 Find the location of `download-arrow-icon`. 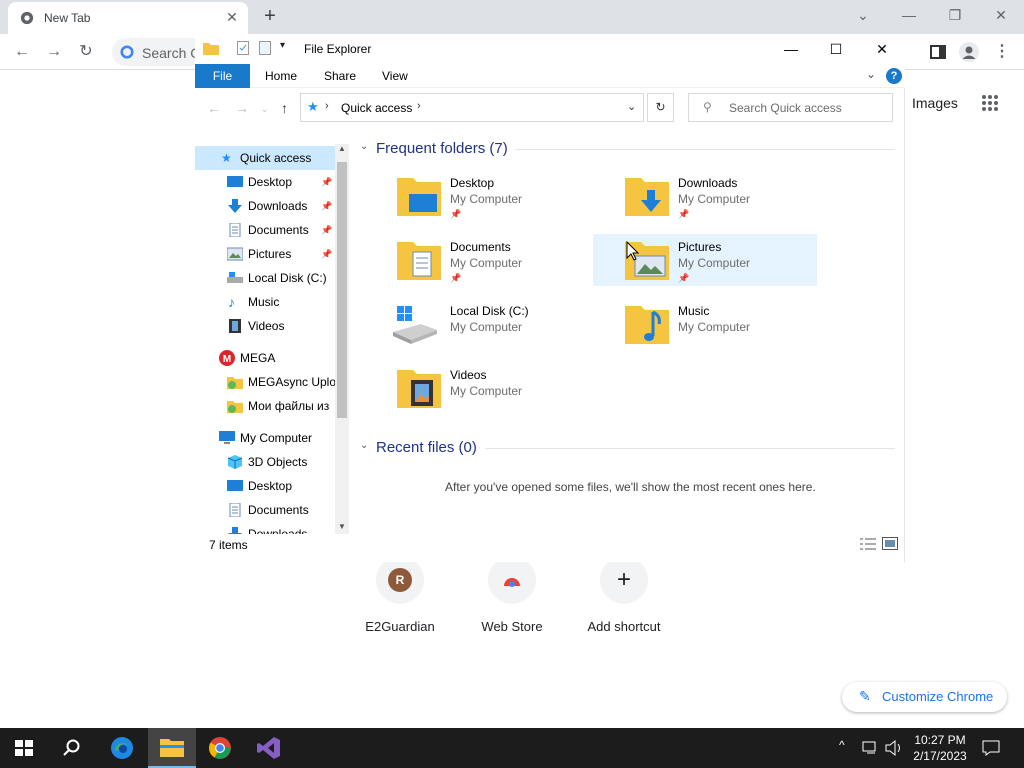

download-arrow-icon is located at coordinates (235, 530).